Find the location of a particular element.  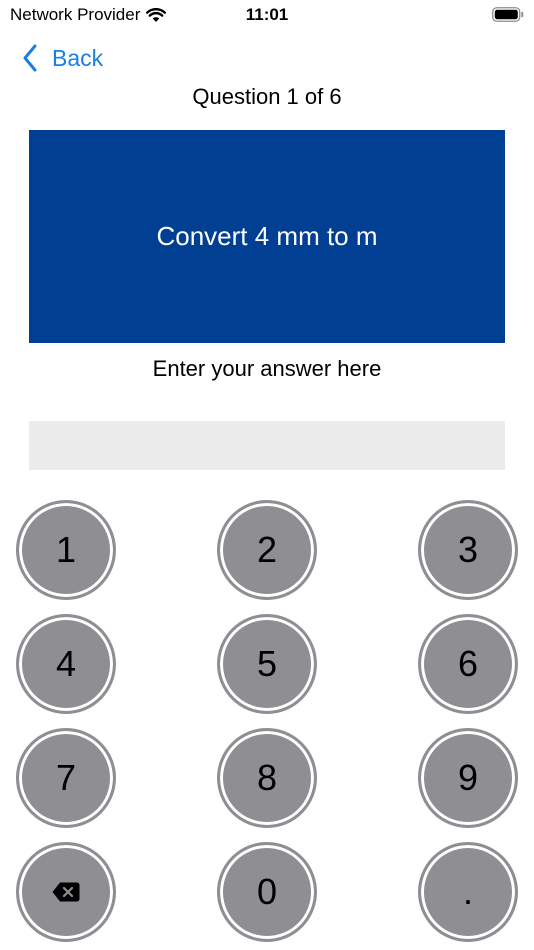

key-7: 7 is located at coordinates (66, 778).